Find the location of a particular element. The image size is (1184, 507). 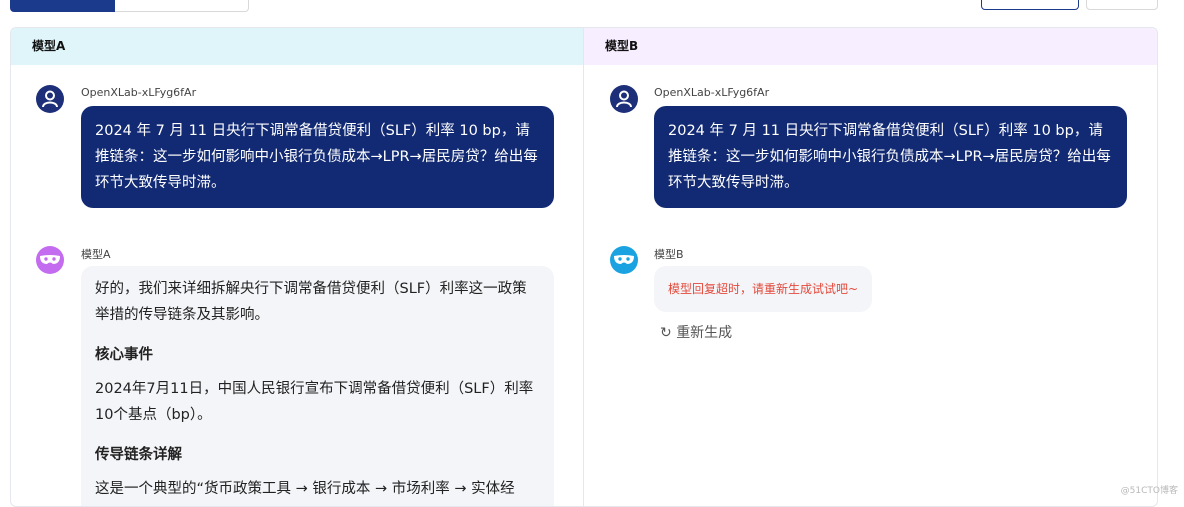

reply-section-title: 核心事件 is located at coordinates (317, 355).